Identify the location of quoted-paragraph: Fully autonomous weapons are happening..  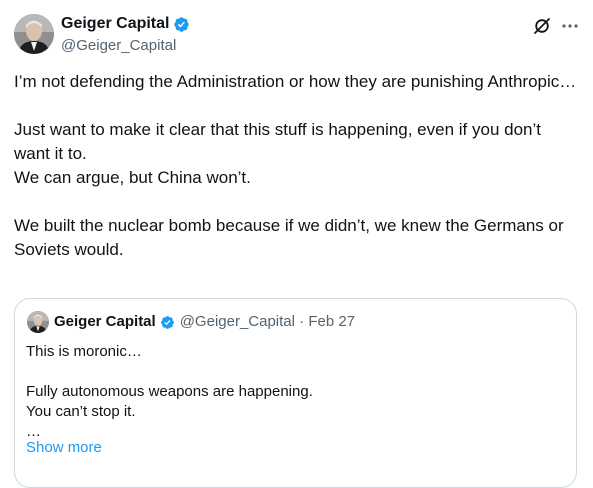
(169, 391).